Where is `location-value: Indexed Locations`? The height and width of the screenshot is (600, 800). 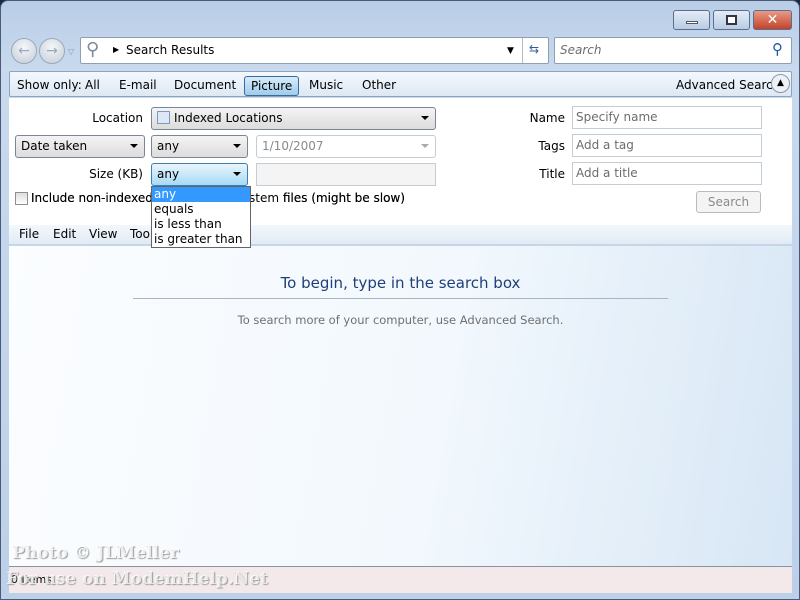 location-value: Indexed Locations is located at coordinates (228, 118).